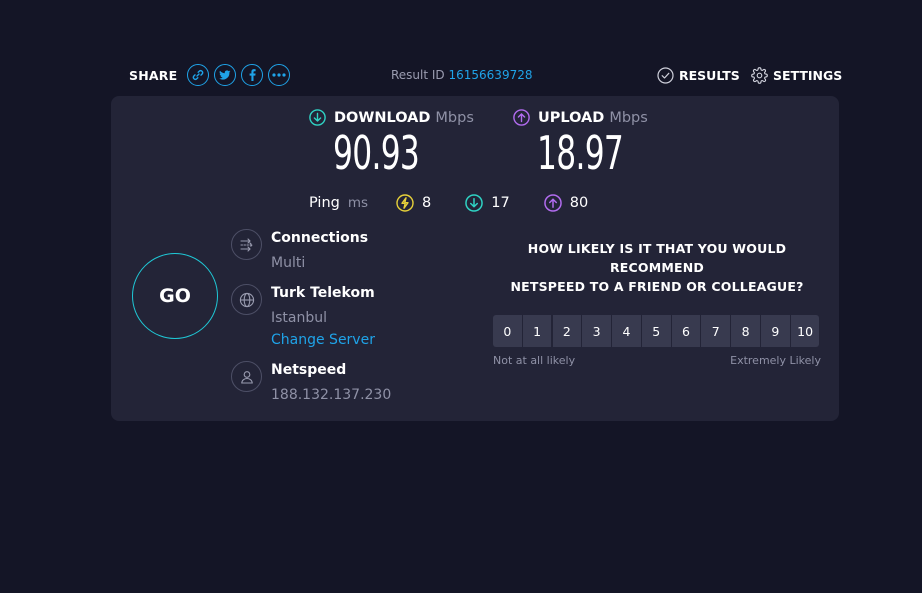 This screenshot has width=922, height=593. Describe the element at coordinates (491, 75) in the screenshot. I see `result-id-link: 16156639728` at that location.